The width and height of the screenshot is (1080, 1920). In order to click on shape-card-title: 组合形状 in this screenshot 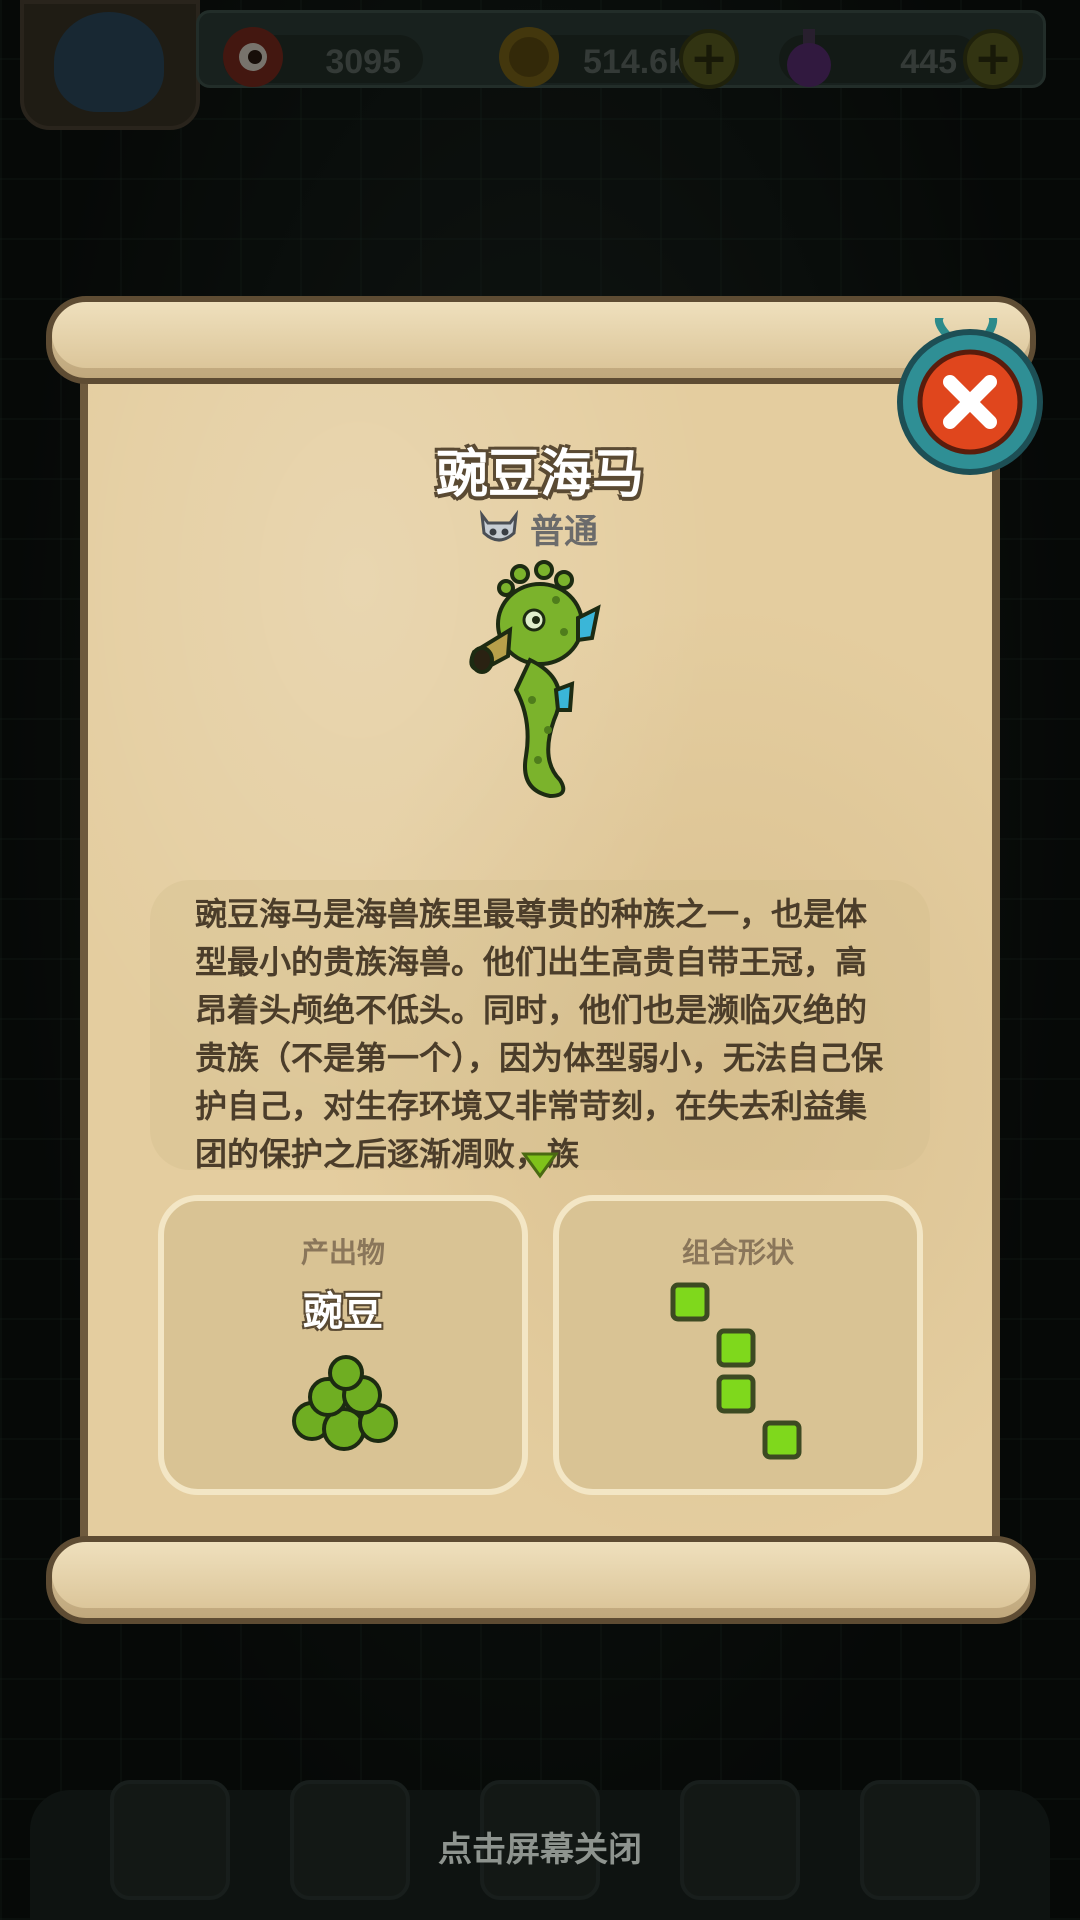, I will do `click(737, 1252)`.